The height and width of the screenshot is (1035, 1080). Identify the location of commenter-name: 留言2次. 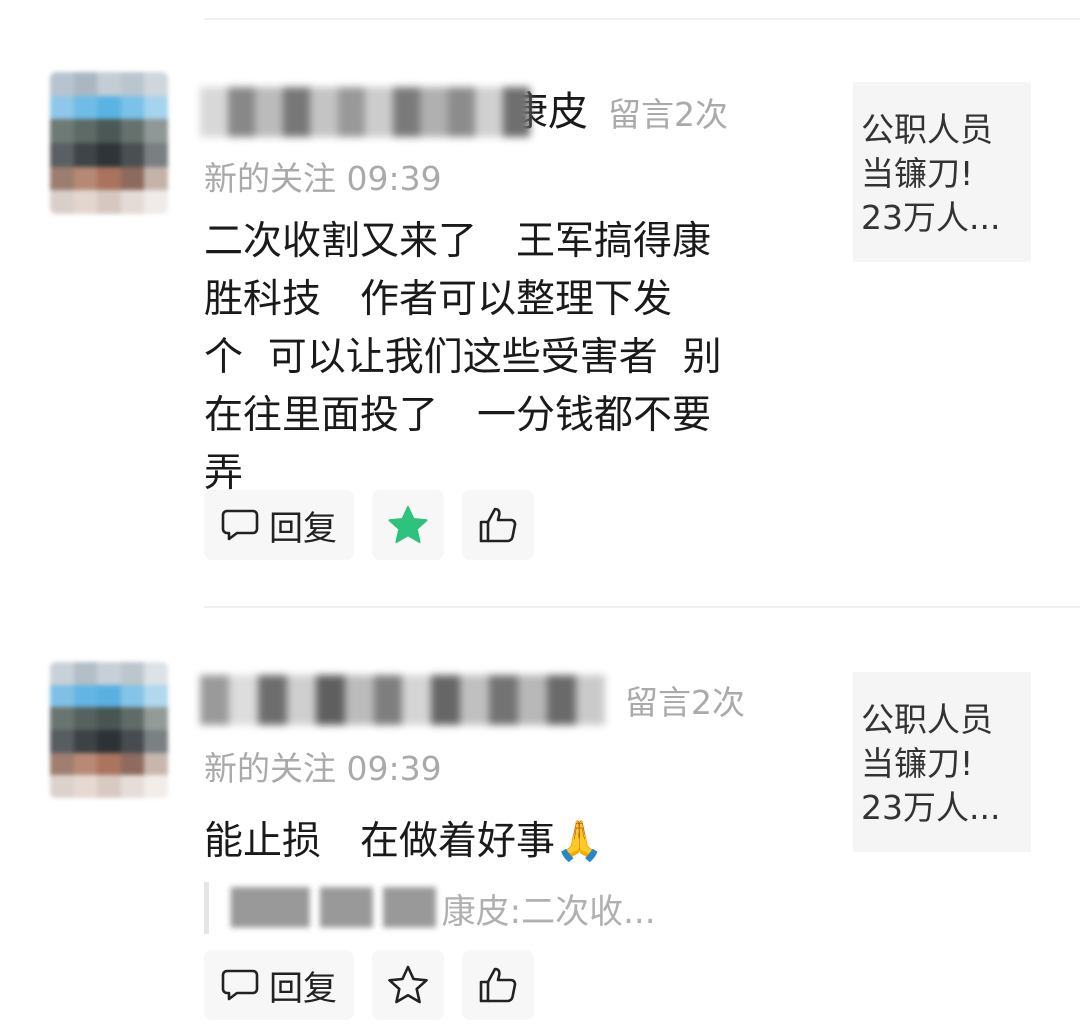
(472, 700).